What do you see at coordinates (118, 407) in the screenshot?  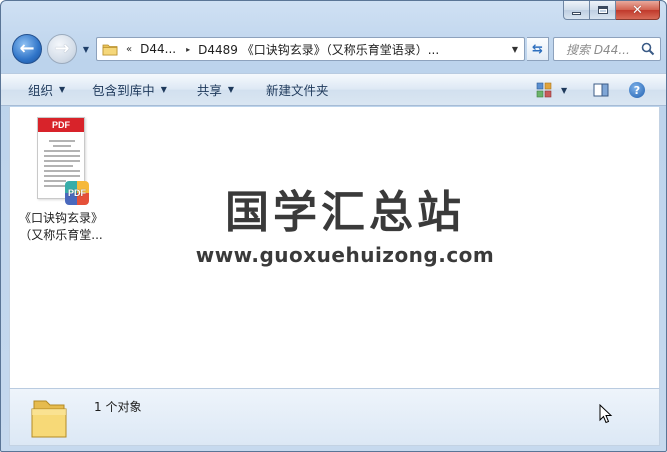 I see `item-count: 1 个对象` at bounding box center [118, 407].